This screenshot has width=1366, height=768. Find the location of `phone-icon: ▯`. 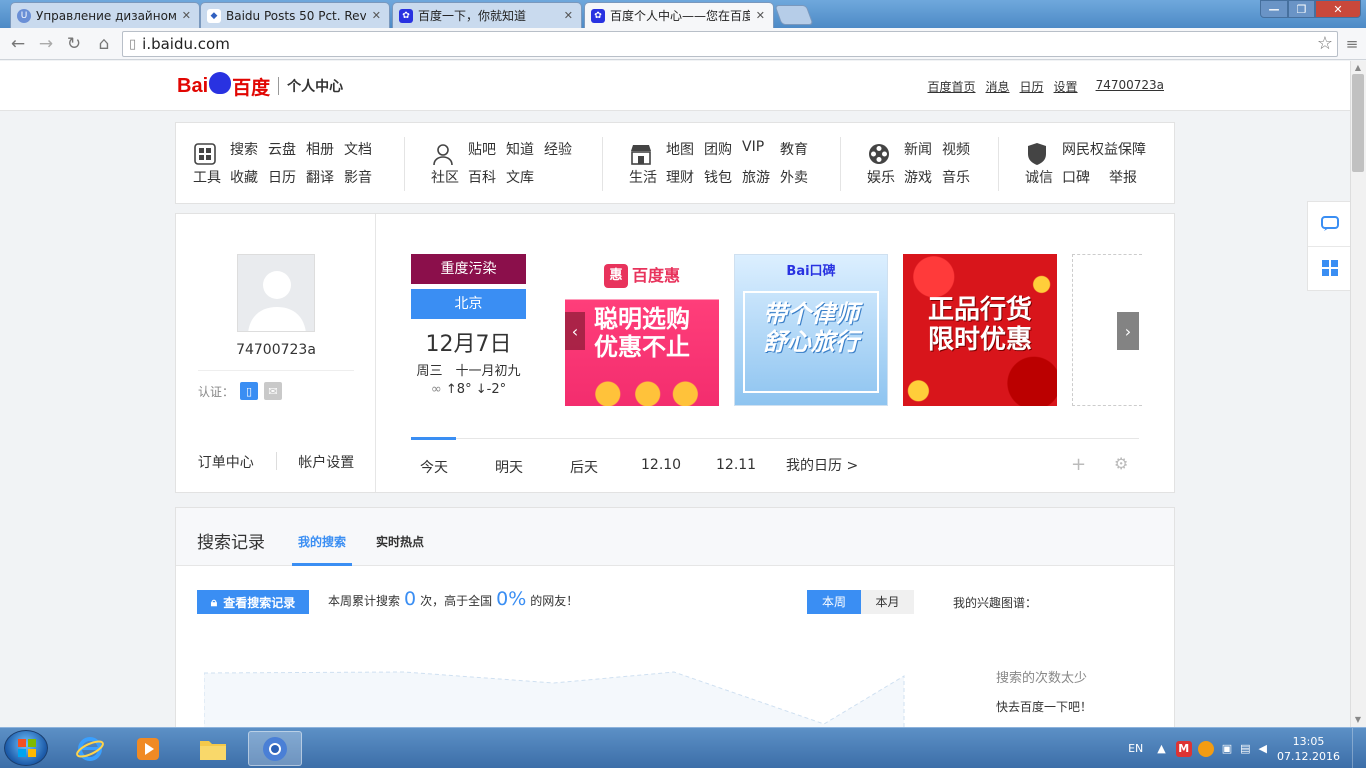

phone-icon: ▯ is located at coordinates (249, 391).